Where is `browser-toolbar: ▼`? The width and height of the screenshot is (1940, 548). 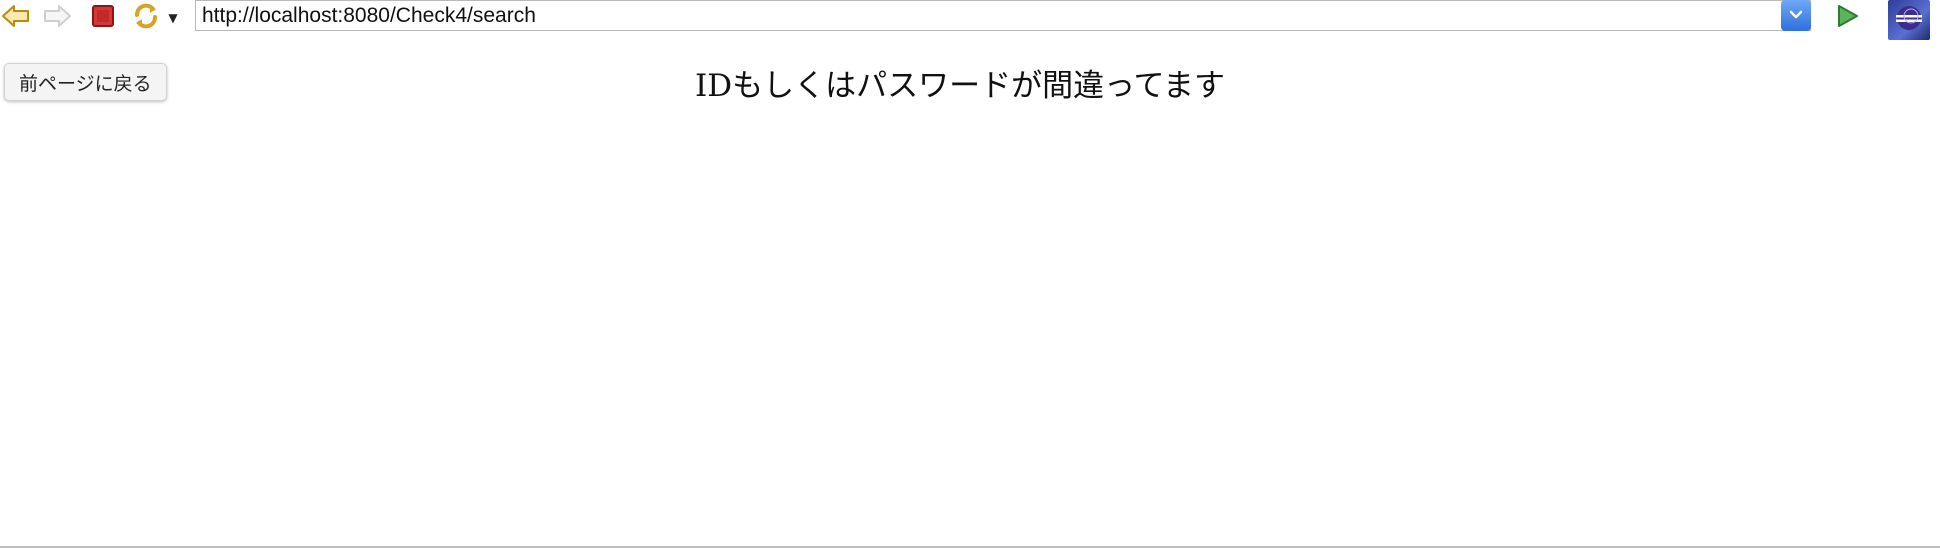 browser-toolbar: ▼ is located at coordinates (970, 20).